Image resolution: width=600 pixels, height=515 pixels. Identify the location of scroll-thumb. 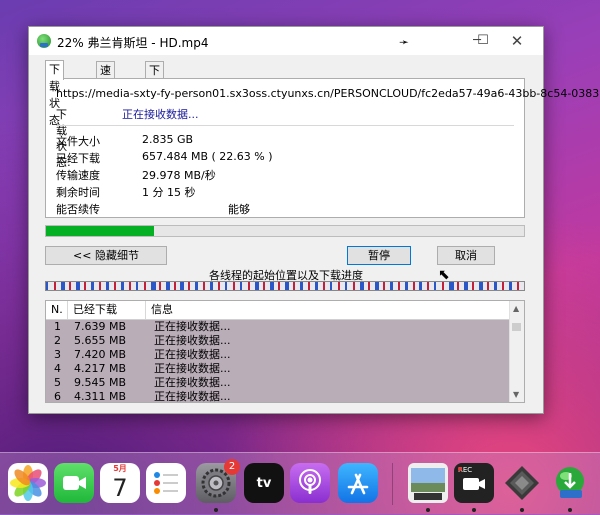
(516, 327).